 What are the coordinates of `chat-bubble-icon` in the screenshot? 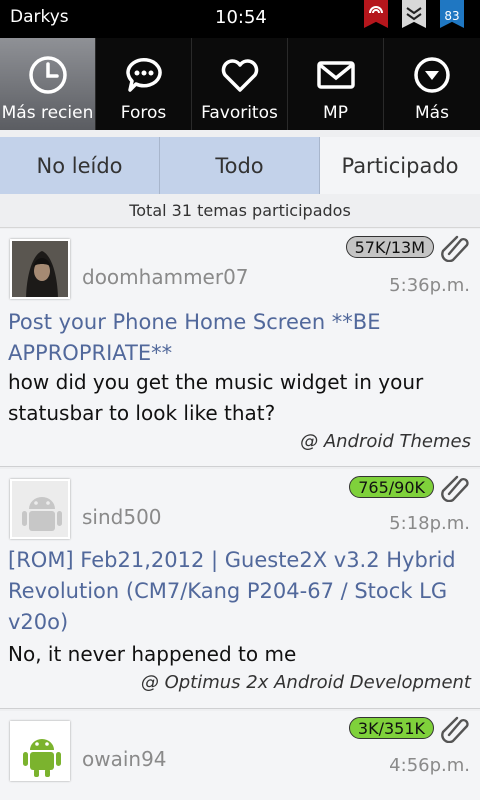 It's located at (143, 74).